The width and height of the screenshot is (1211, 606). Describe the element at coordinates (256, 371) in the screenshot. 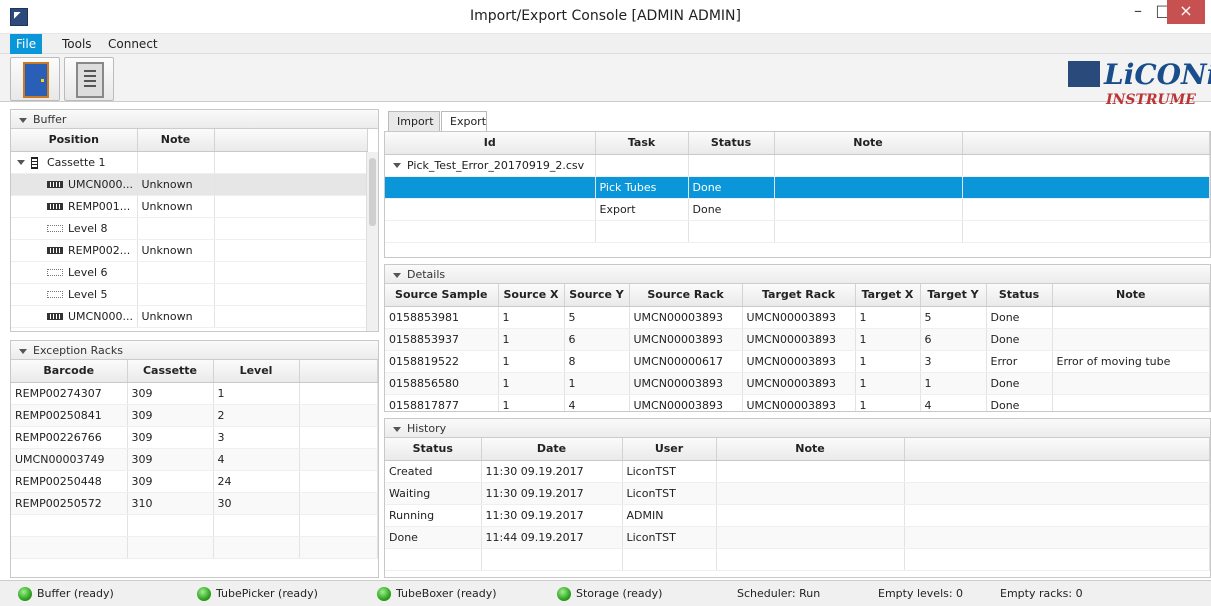

I see `column-header-level: Level` at that location.